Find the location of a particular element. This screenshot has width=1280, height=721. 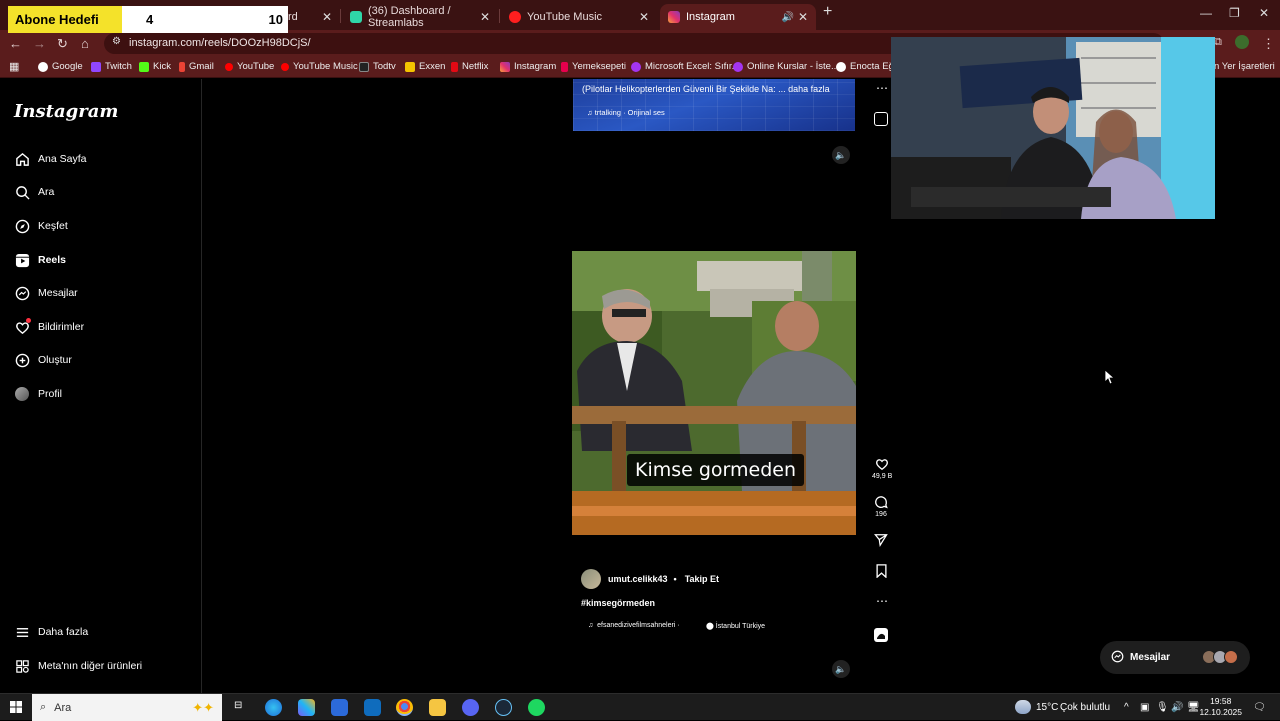

window-close-button: ✕ is located at coordinates (1264, 13).